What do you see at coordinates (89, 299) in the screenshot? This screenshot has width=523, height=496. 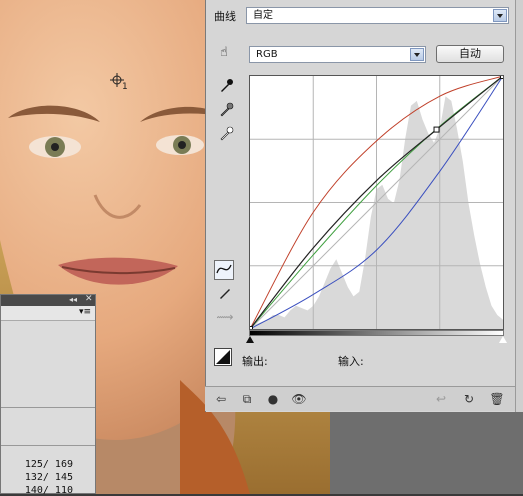 I see `close-icon: ✕` at bounding box center [89, 299].